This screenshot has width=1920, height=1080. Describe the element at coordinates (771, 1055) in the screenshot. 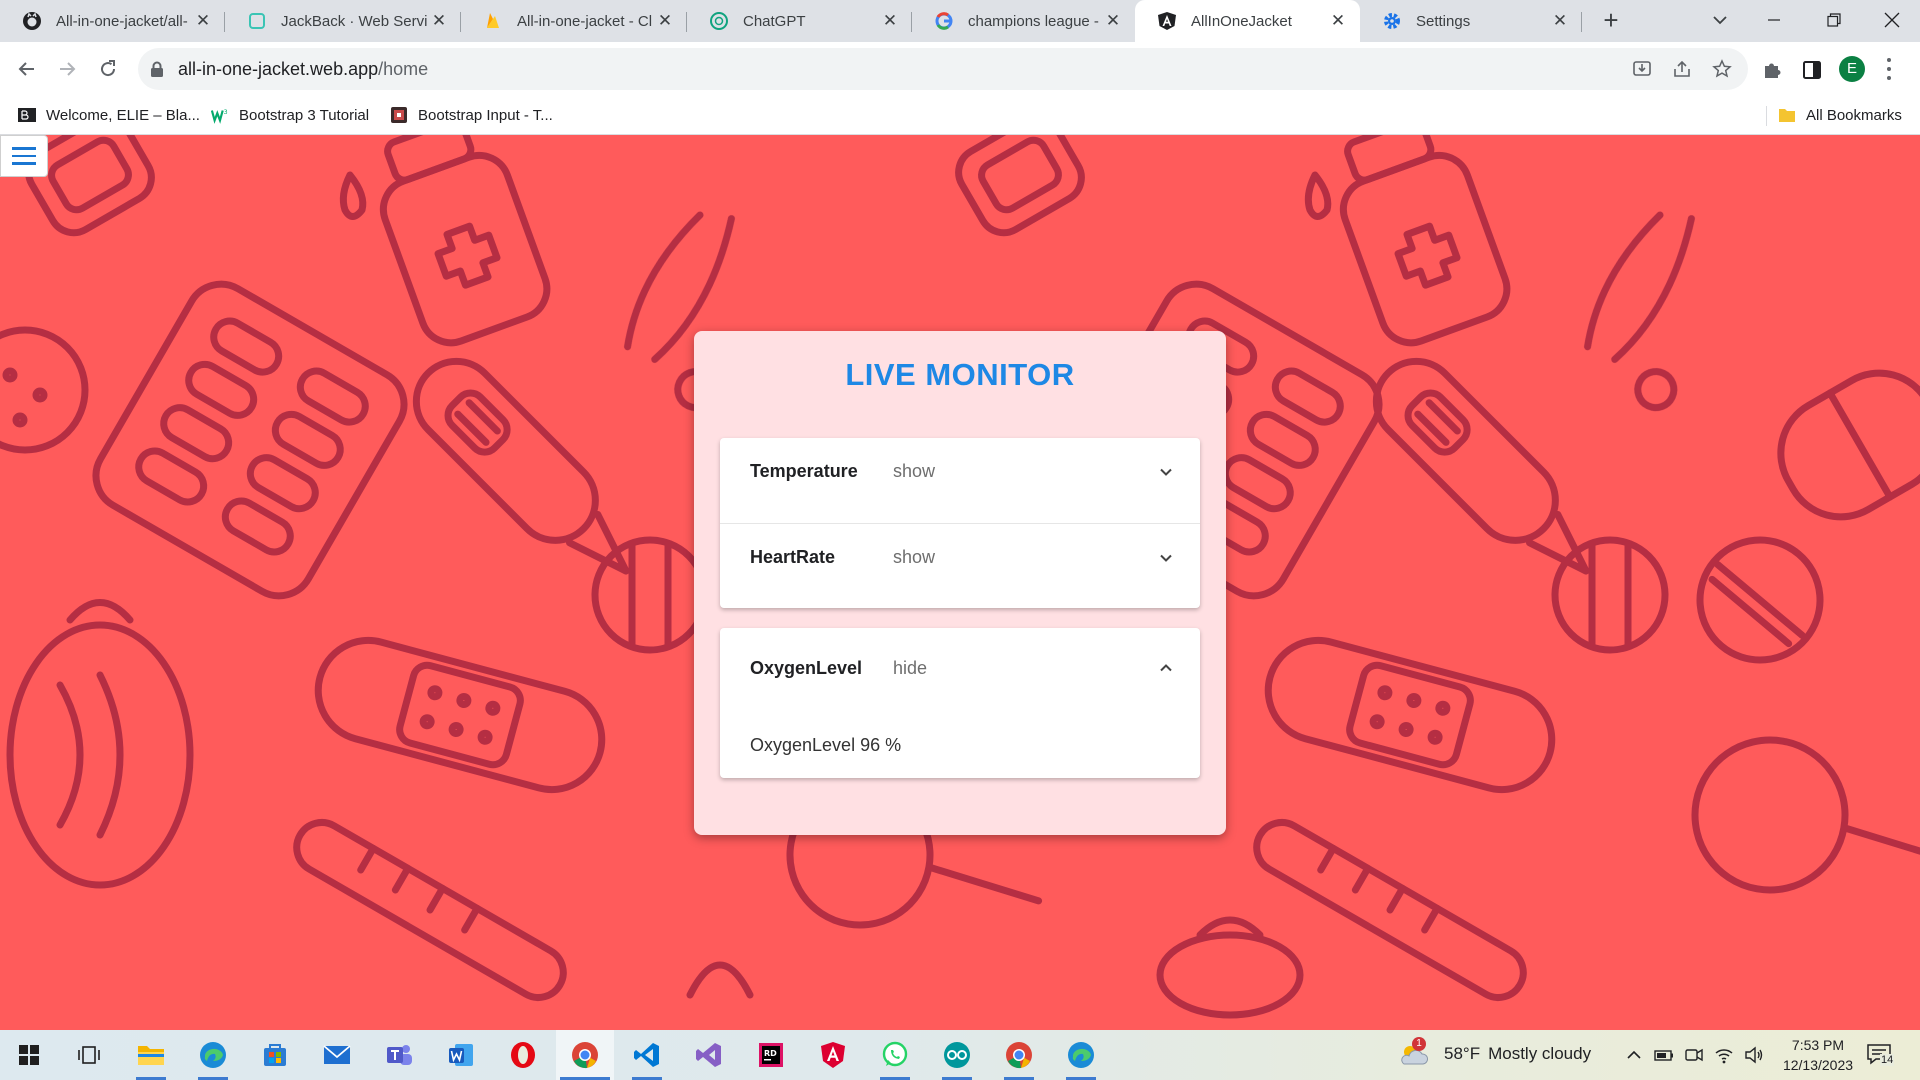

I see `taskbar-app: RD` at that location.